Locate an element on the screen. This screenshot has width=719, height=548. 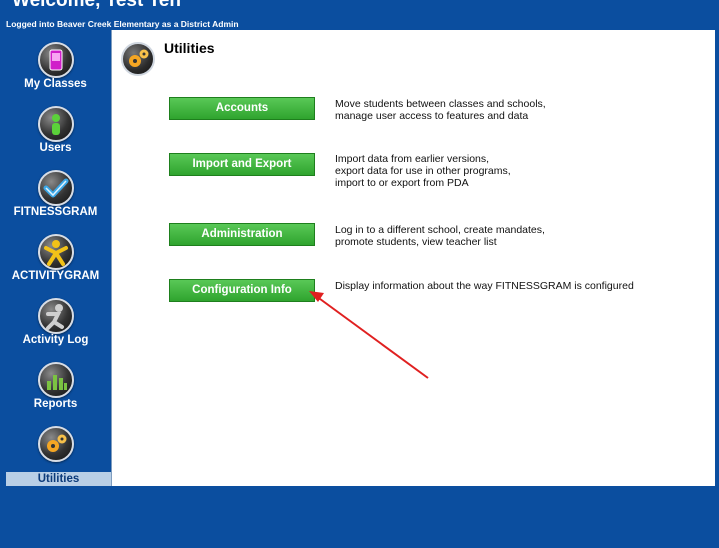
import-export-button: Import and Export is located at coordinates (242, 164).